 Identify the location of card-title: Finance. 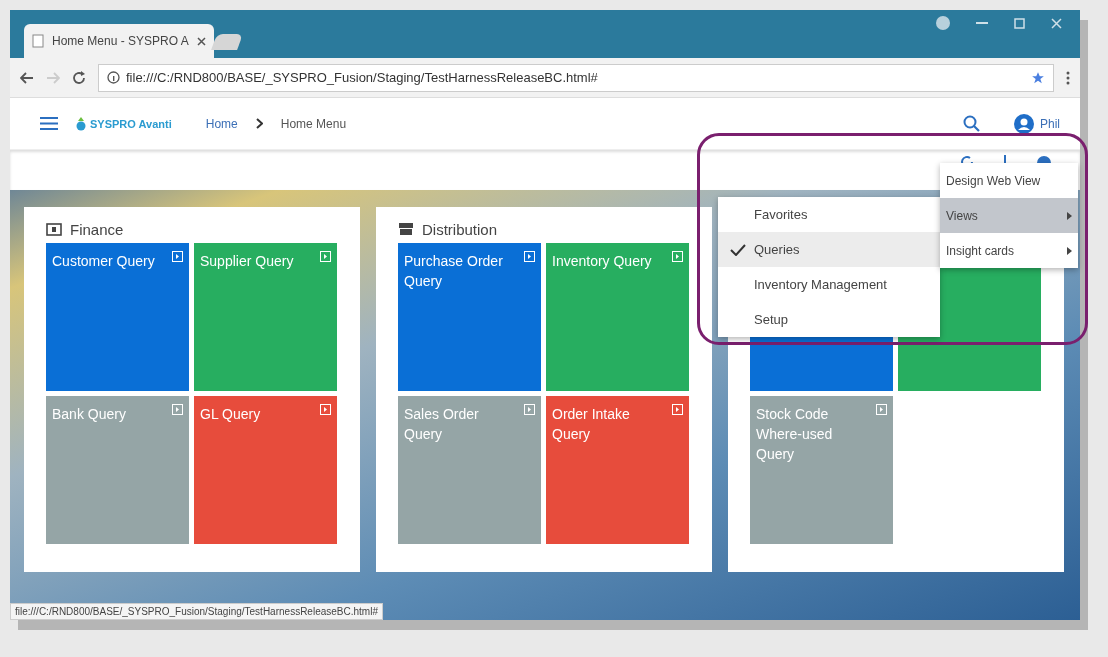
(97, 229).